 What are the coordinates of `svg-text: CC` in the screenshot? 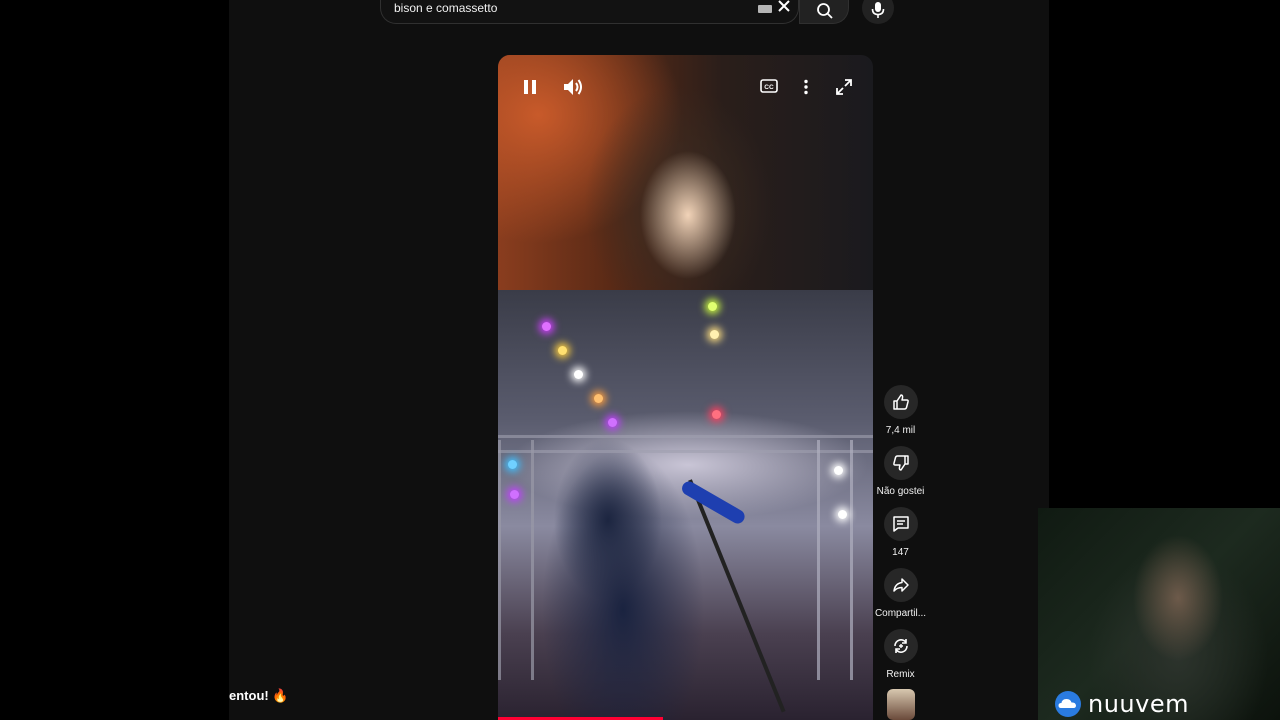 It's located at (769, 87).